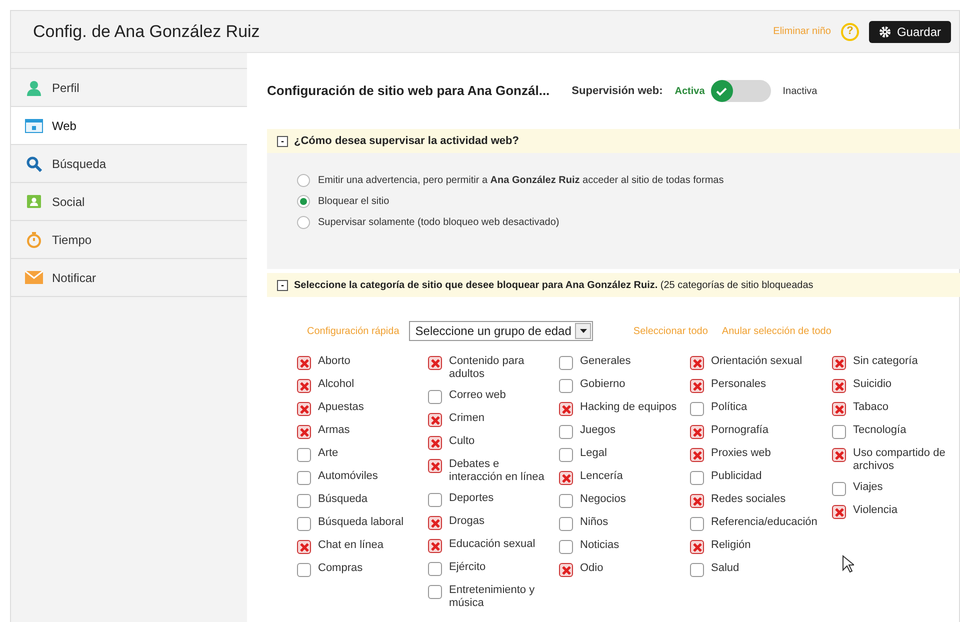 The image size is (960, 622). What do you see at coordinates (343, 499) in the screenshot?
I see `category-label: Búsqueda` at bounding box center [343, 499].